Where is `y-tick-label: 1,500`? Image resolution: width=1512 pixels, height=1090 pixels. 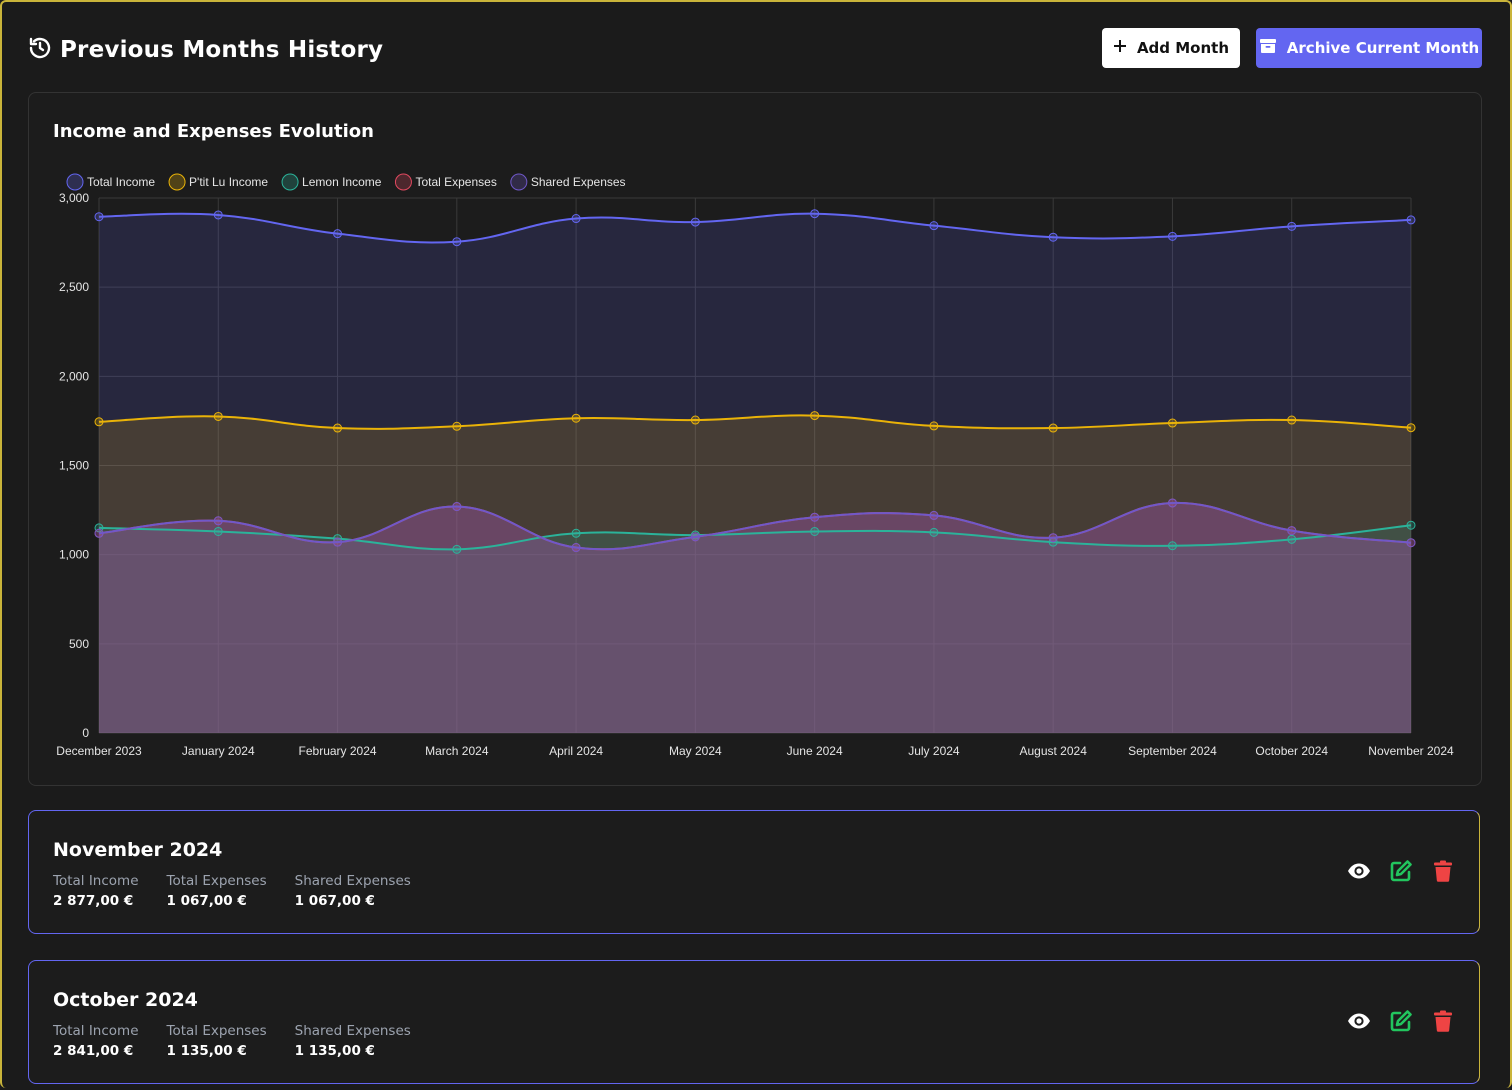
y-tick-label: 1,500 is located at coordinates (74, 466).